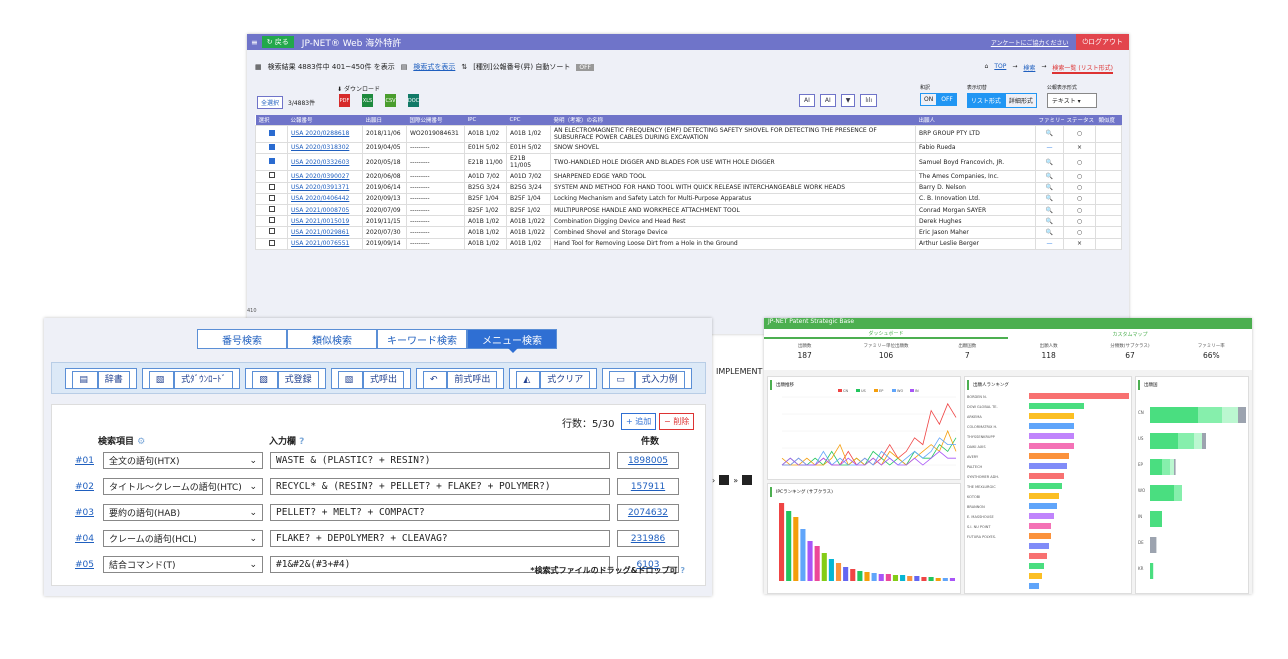  What do you see at coordinates (413, 100) in the screenshot?
I see `doc-download-icon: DOC` at bounding box center [413, 100].